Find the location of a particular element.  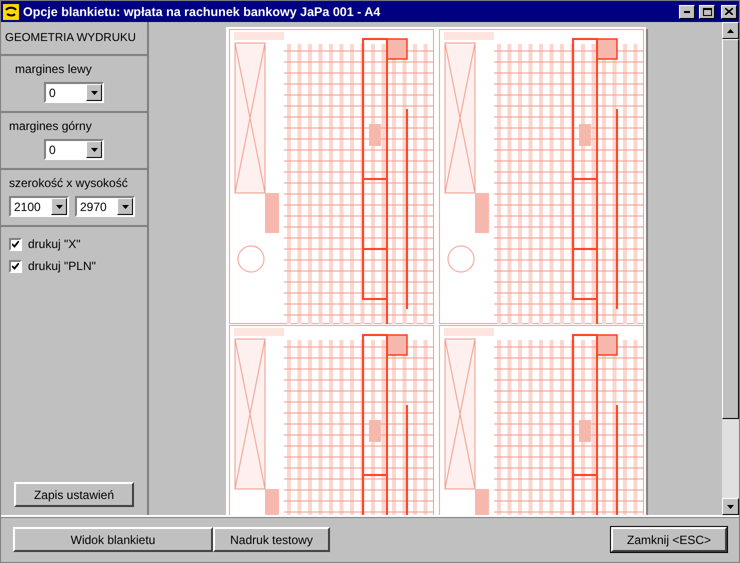

minimize-button is located at coordinates (687, 11).